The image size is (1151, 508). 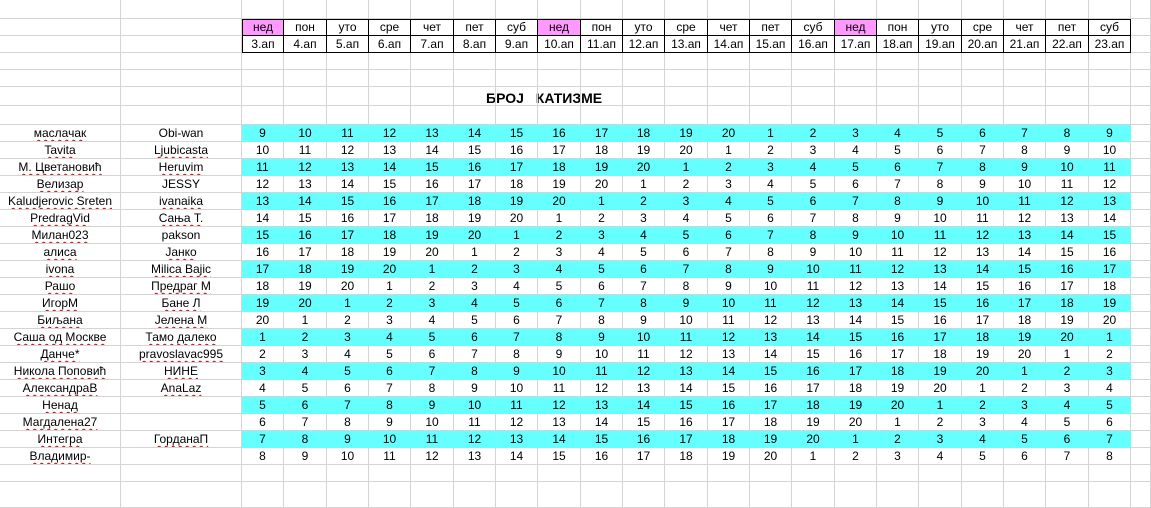 What do you see at coordinates (181, 218) in the screenshot?
I see `reader-name-cell: Сања Т.` at bounding box center [181, 218].